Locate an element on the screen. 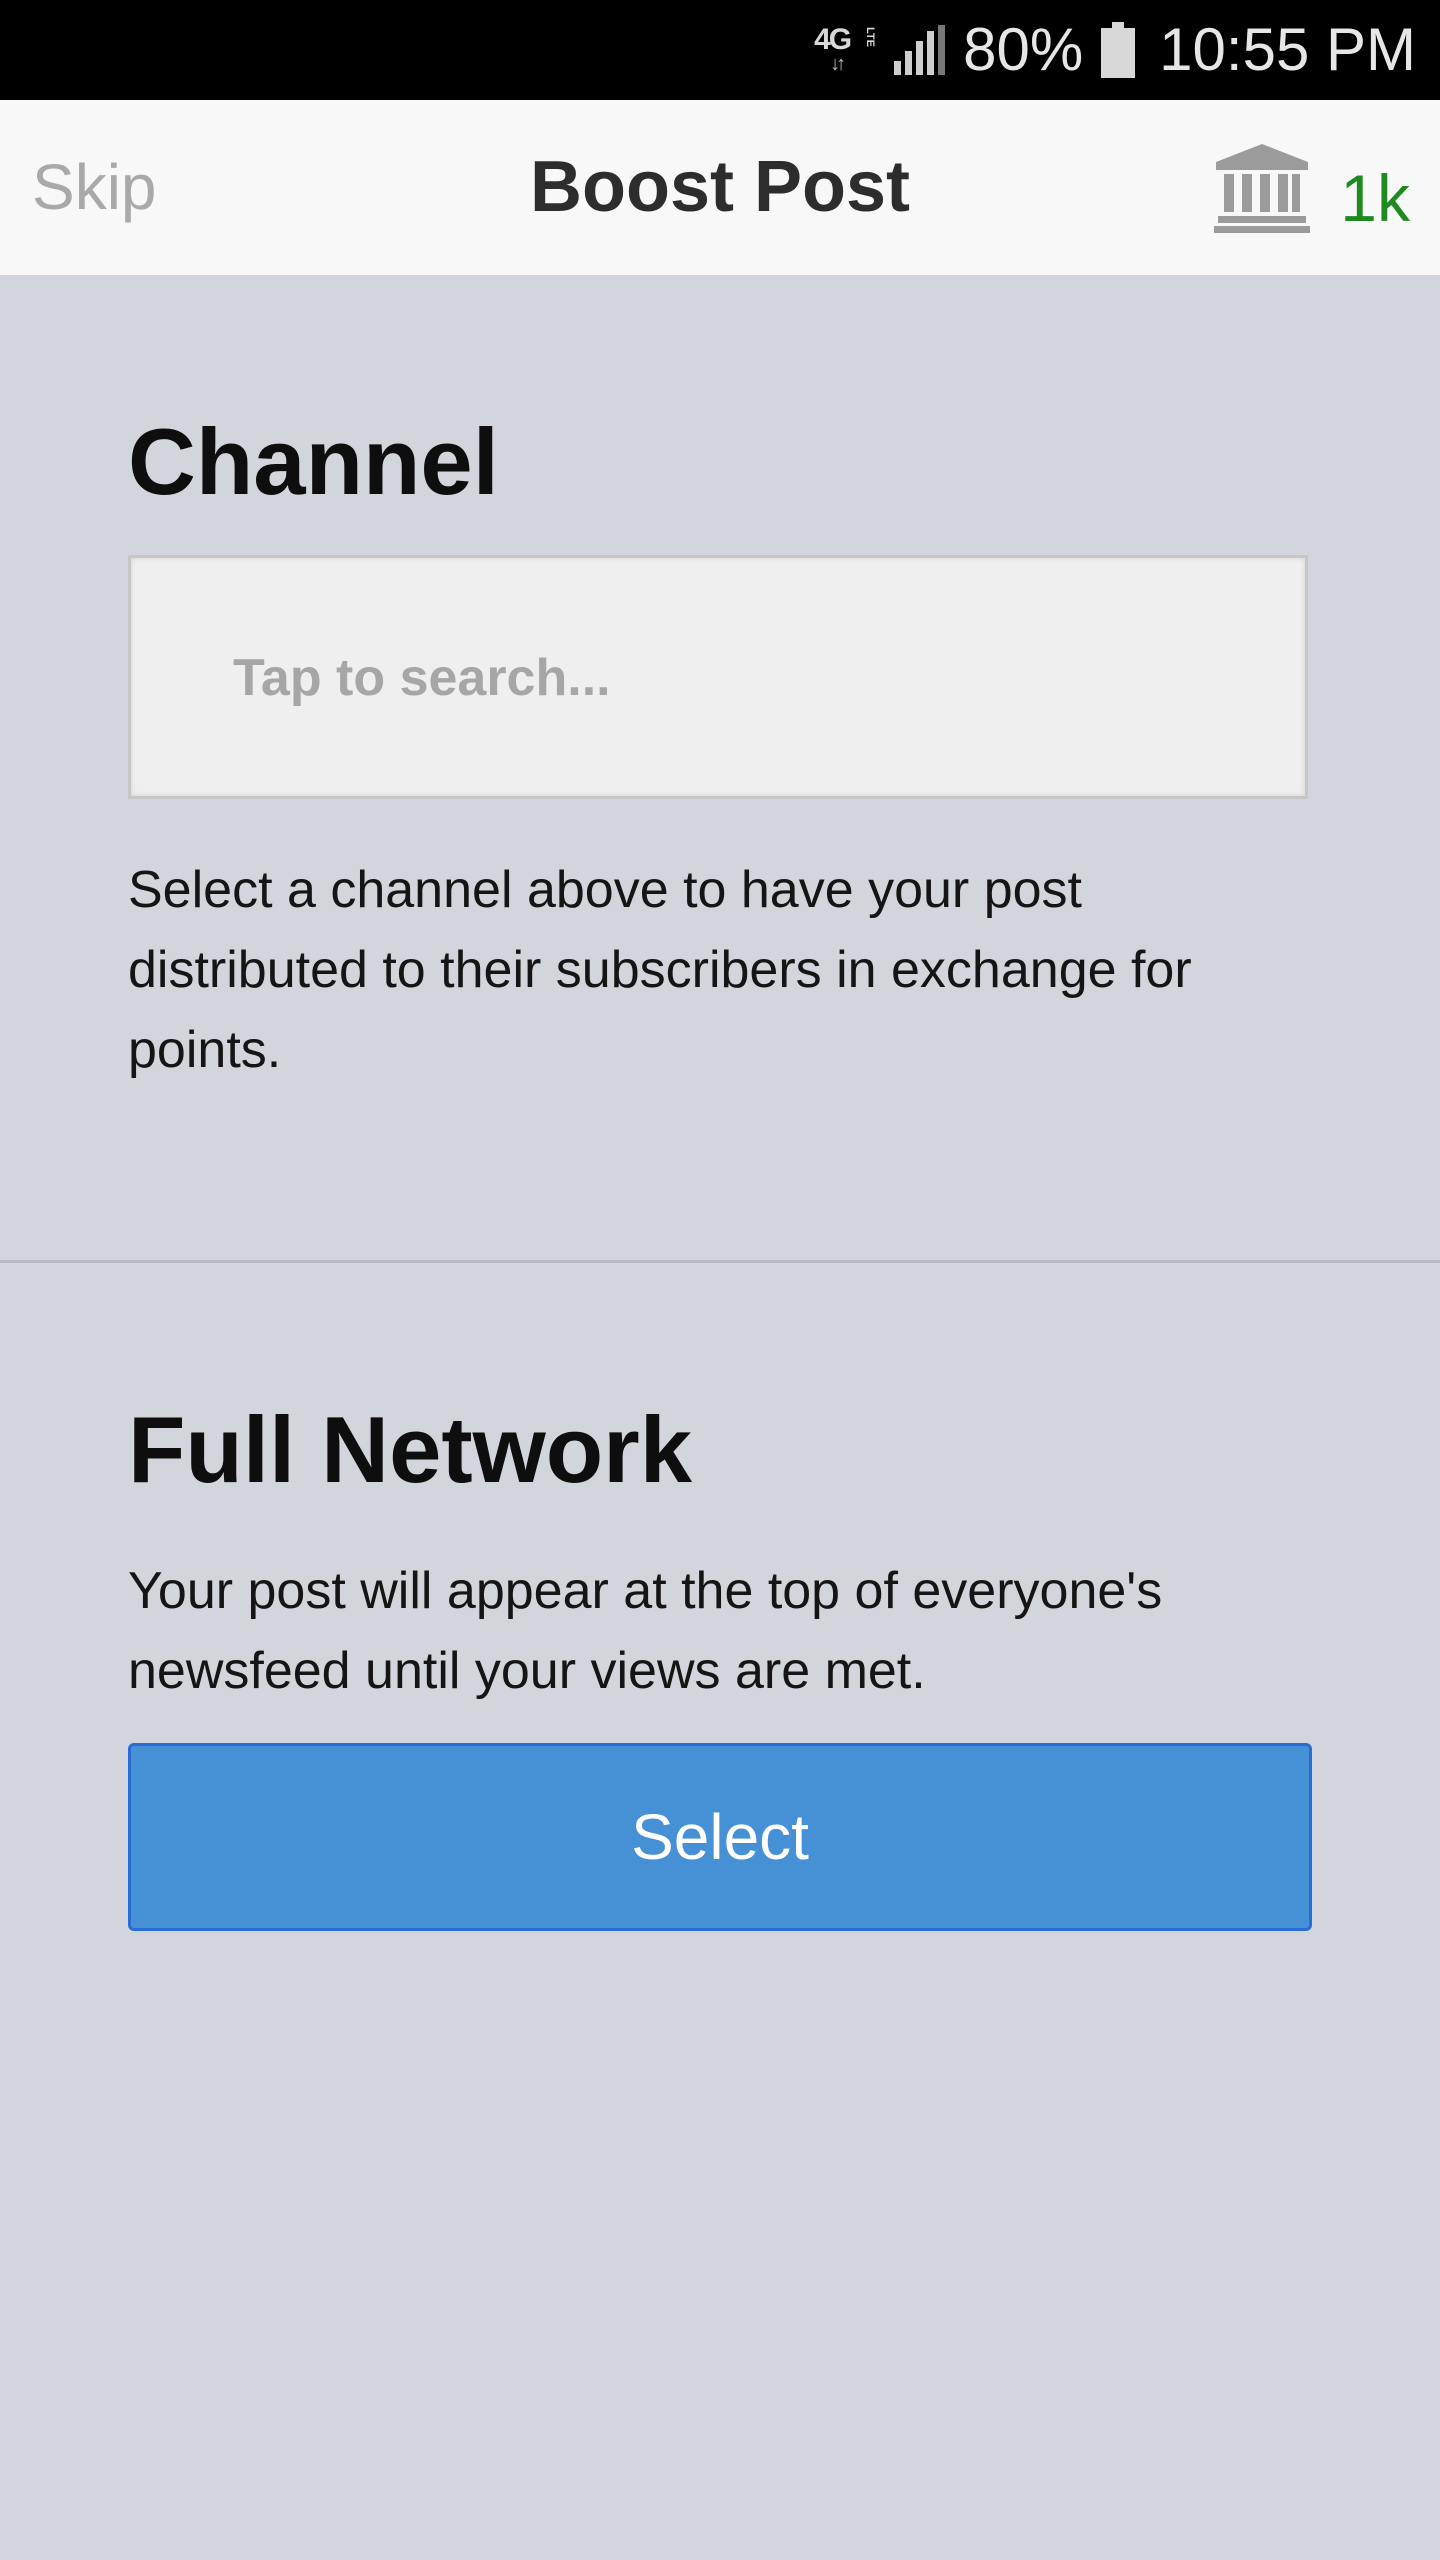  channel-heading: Channel is located at coordinates (313, 461).